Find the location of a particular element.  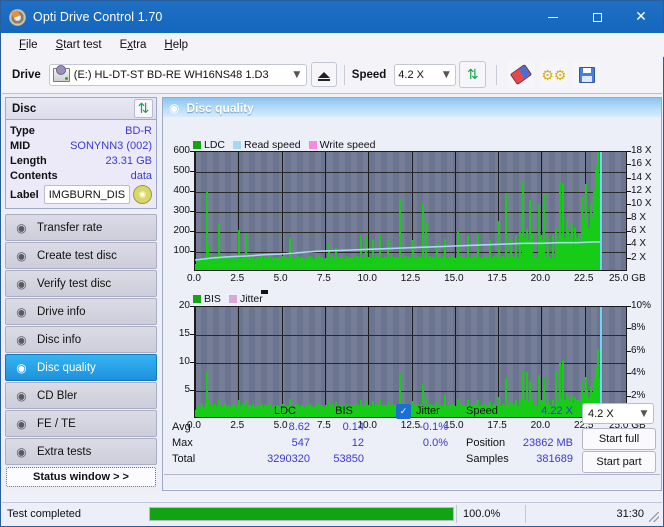

grid-line-horizontal is located at coordinates (410, 335).